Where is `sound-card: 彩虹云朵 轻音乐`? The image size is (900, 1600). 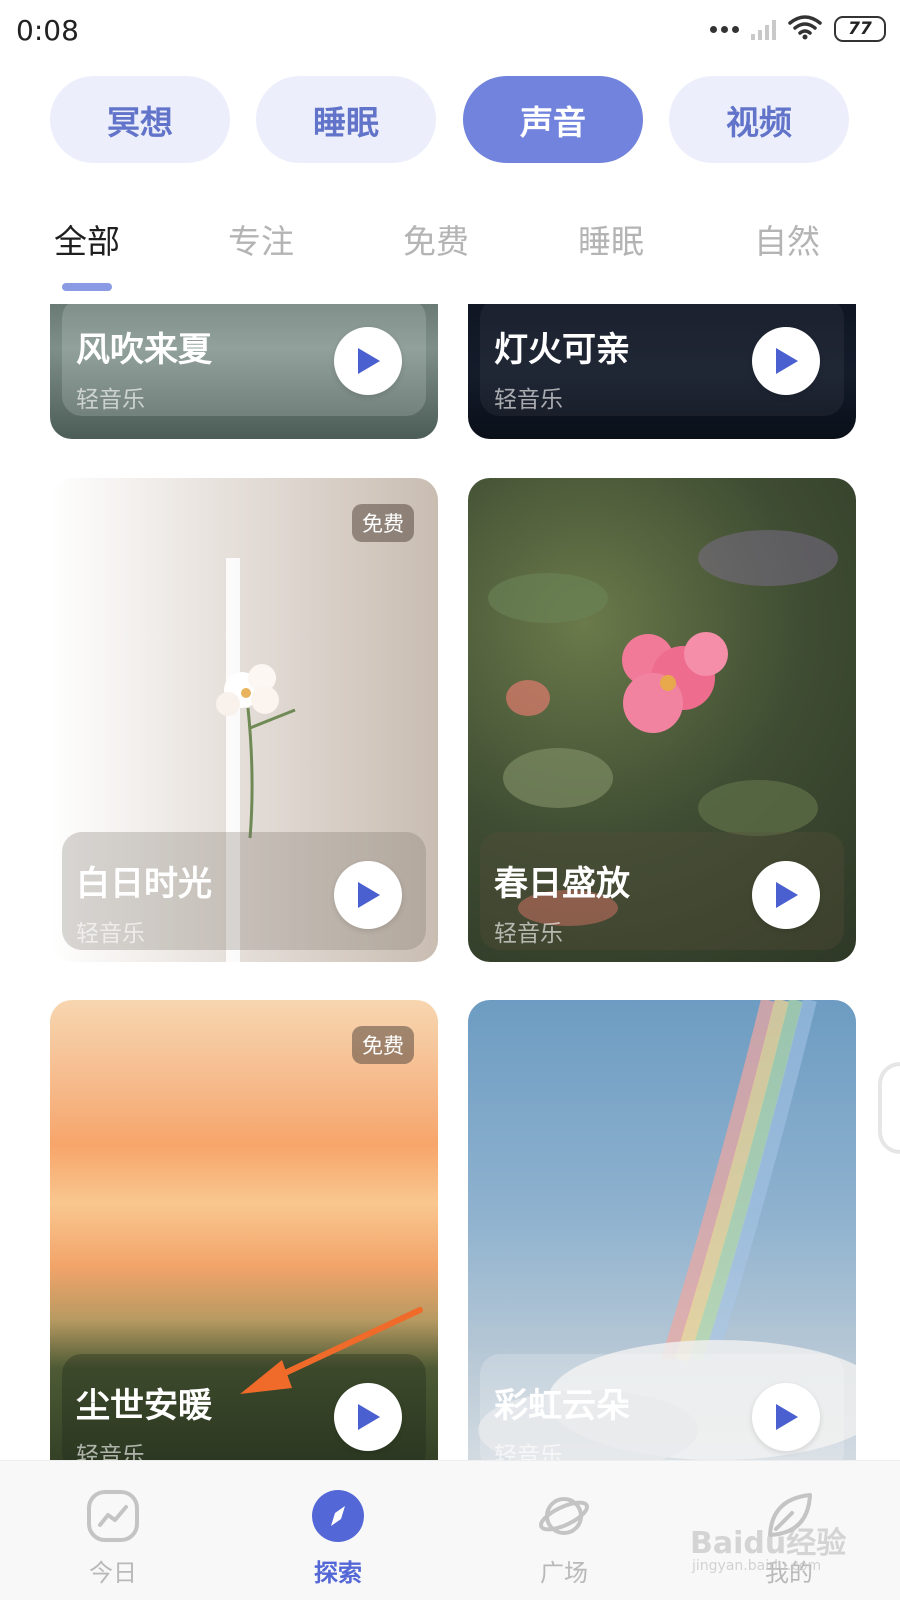 sound-card: 彩虹云朵 轻音乐 is located at coordinates (662, 1230).